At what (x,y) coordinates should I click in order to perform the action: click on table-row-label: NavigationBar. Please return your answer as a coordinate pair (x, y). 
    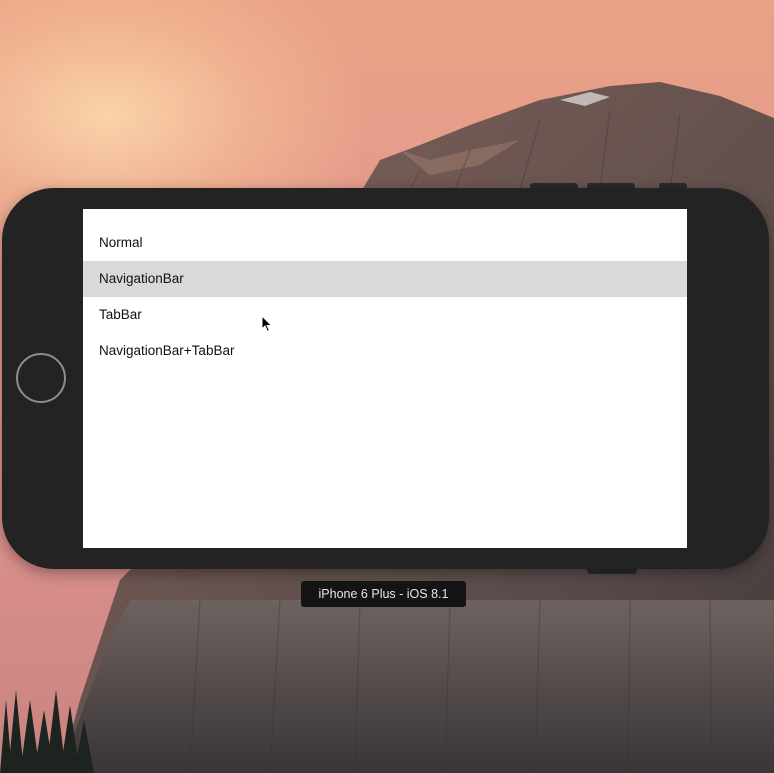
    Looking at the image, I should click on (141, 278).